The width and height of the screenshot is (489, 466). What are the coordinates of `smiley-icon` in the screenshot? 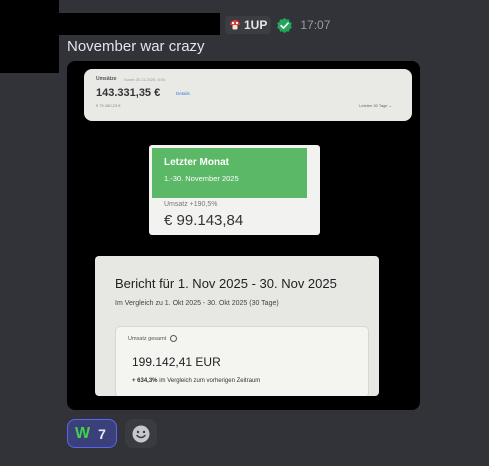 It's located at (141, 433).